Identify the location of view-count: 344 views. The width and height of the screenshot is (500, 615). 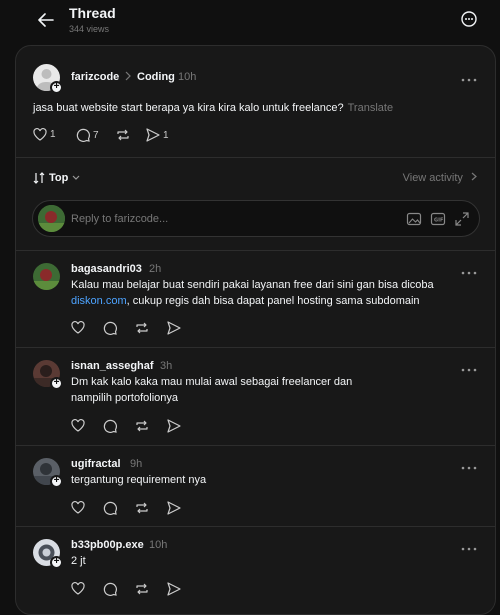
(89, 29).